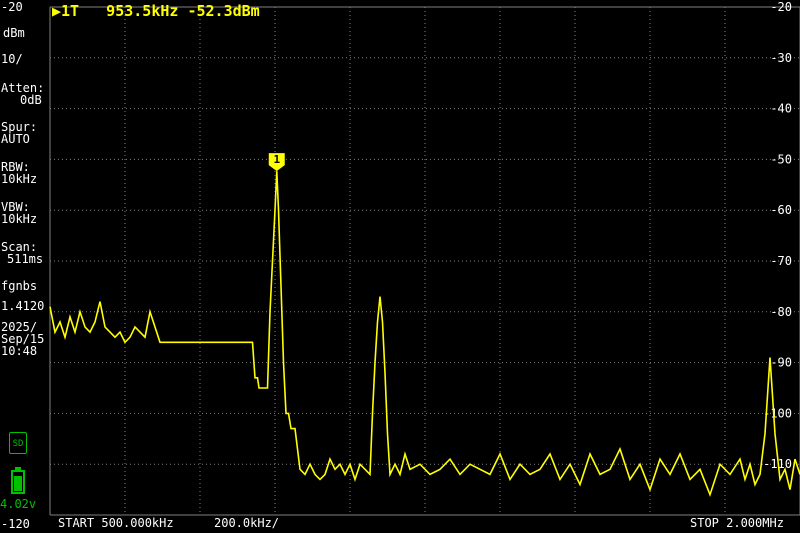 The height and width of the screenshot is (533, 800). Describe the element at coordinates (781, 159) in the screenshot. I see `y-tick-label: -50` at that location.